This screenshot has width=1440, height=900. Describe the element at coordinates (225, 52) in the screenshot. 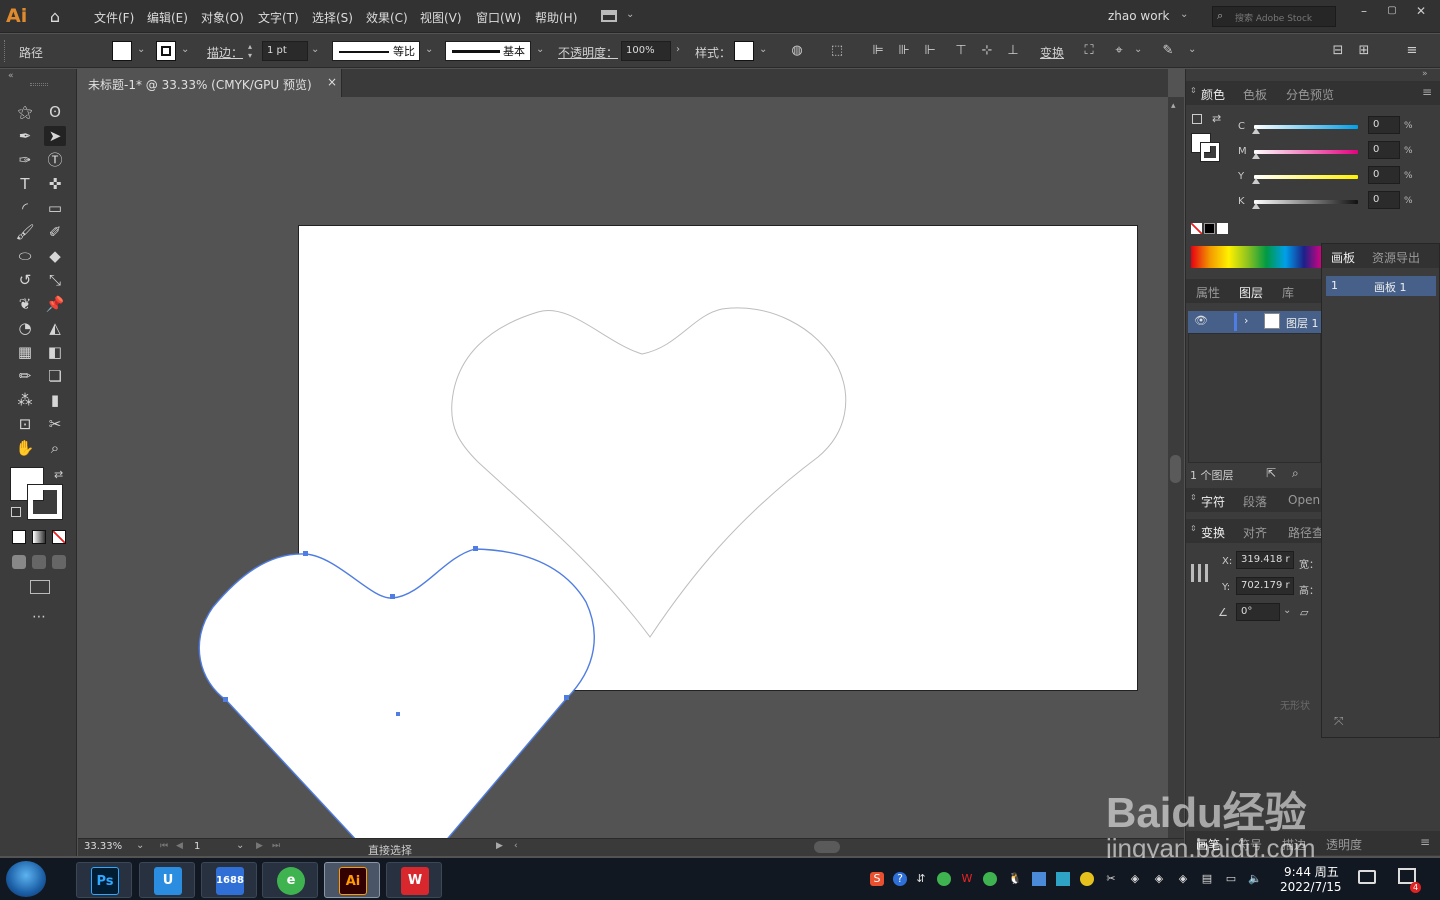

I see `stroke-label: 描边：` at that location.